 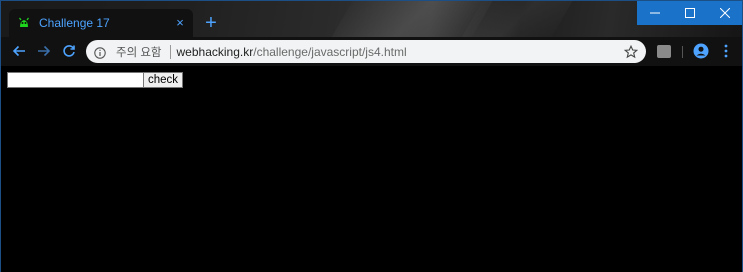 I want to click on tab-active: Challenge 17 ×, so click(x=101, y=23).